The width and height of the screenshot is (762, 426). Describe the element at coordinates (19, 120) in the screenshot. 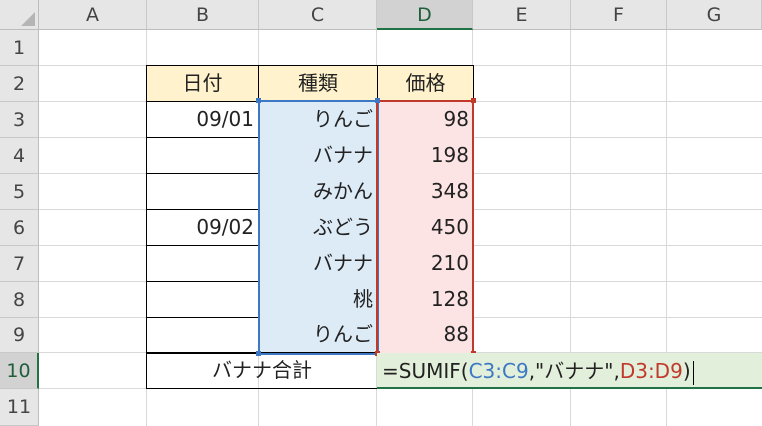

I see `row-header-3: 3` at that location.